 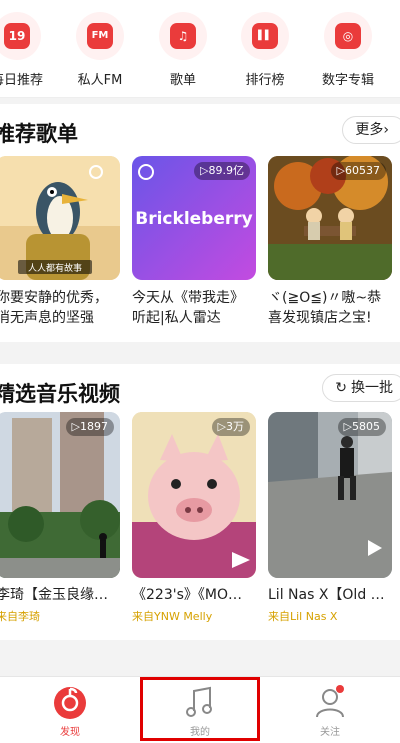 What do you see at coordinates (386, 130) in the screenshot?
I see `chevron-right-icon: ›` at bounding box center [386, 130].